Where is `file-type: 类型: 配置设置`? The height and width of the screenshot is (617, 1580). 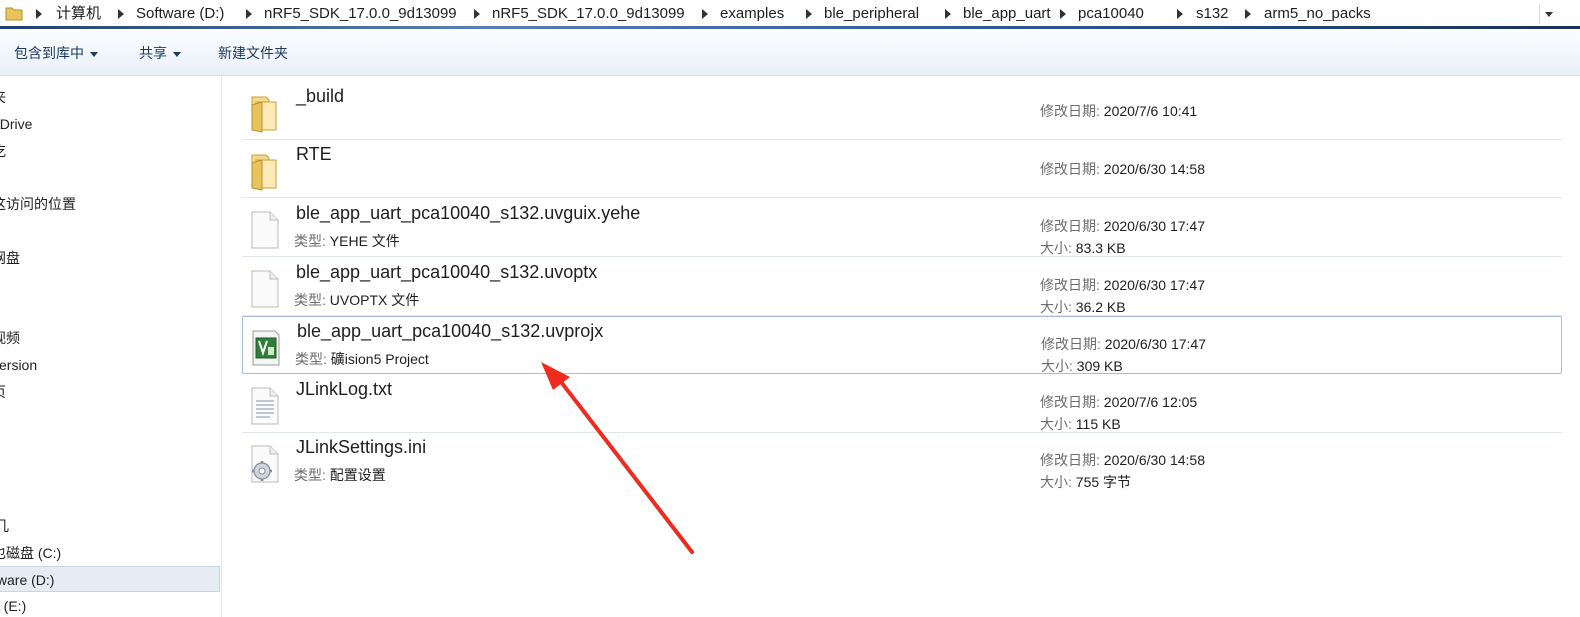 file-type: 类型: 配置设置 is located at coordinates (340, 475).